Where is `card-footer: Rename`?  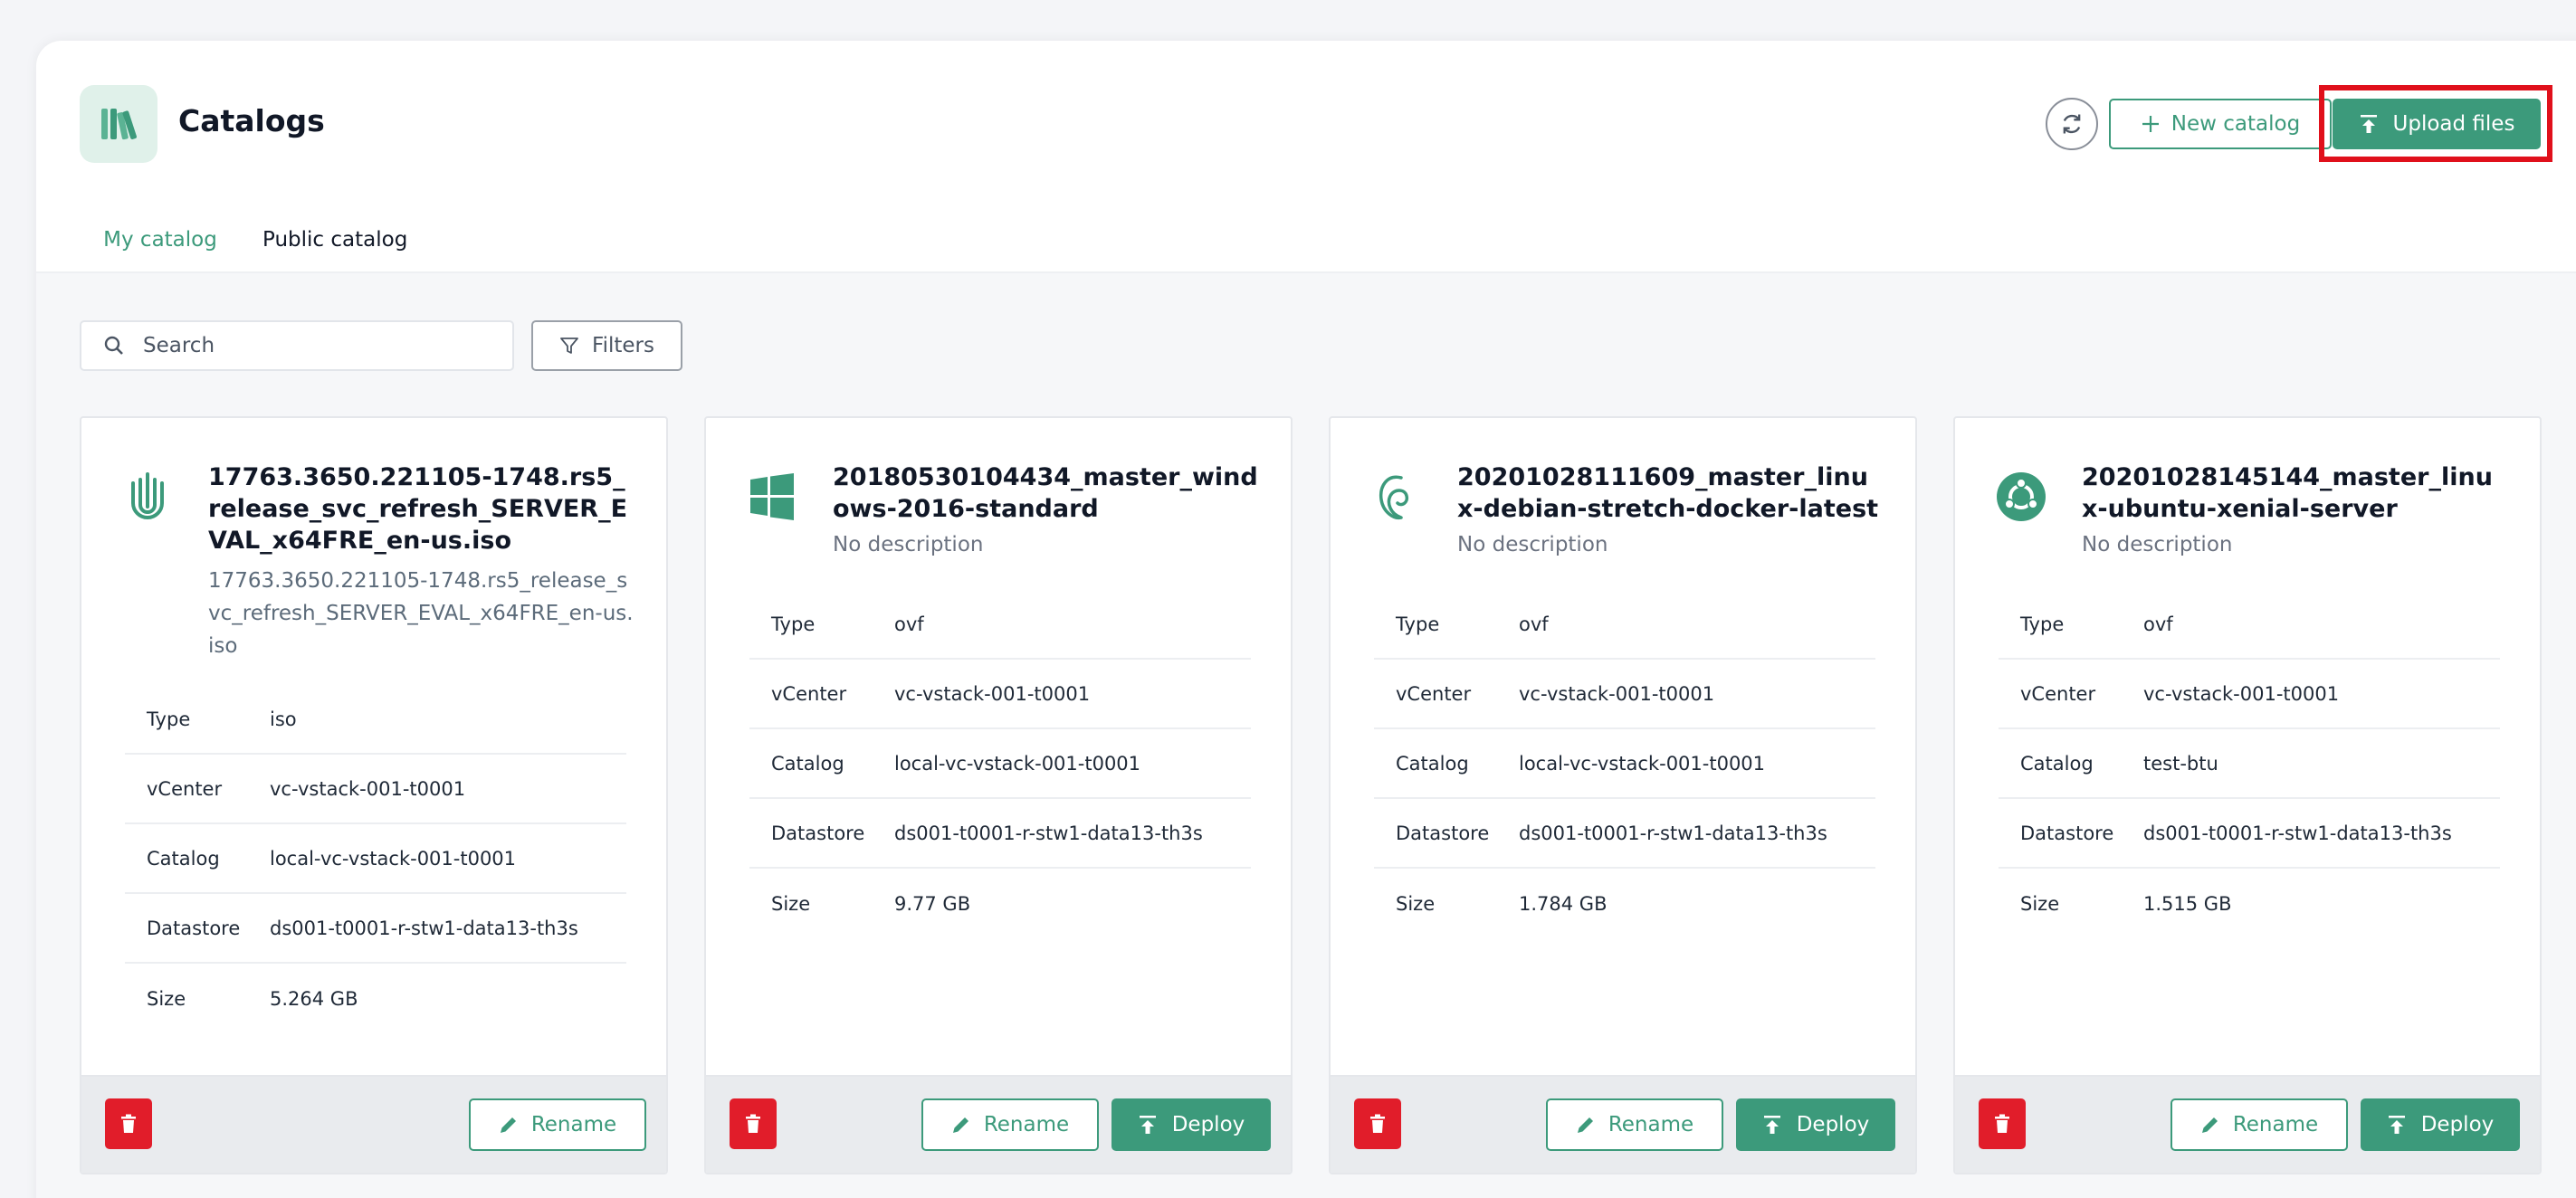 card-footer: Rename is located at coordinates (374, 1124).